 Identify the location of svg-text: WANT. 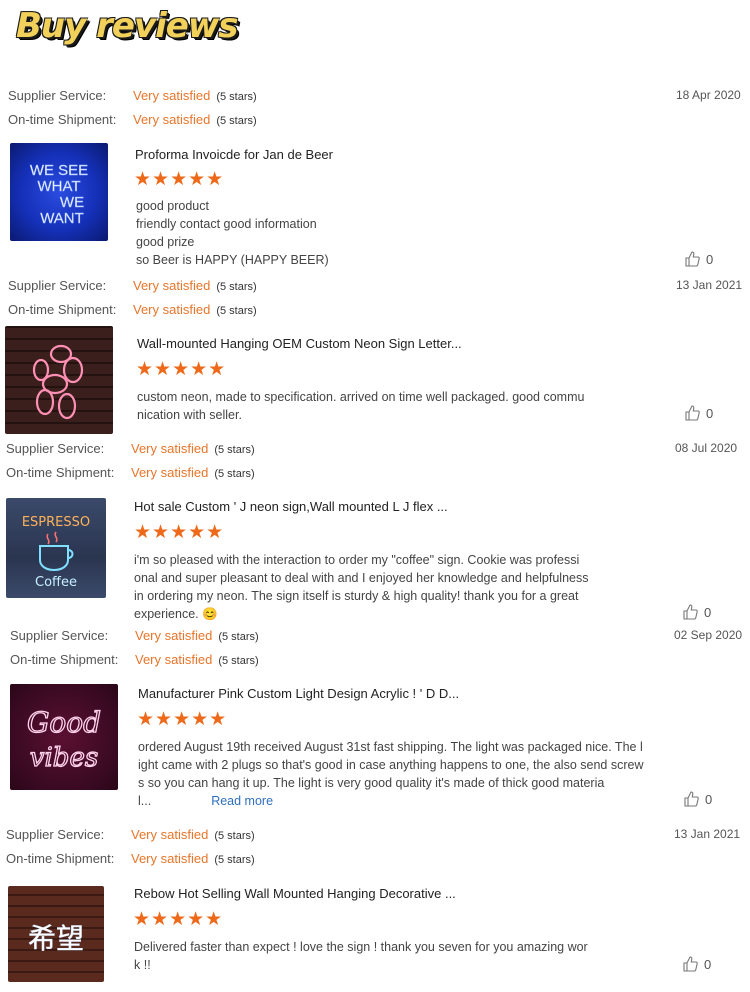
(62, 218).